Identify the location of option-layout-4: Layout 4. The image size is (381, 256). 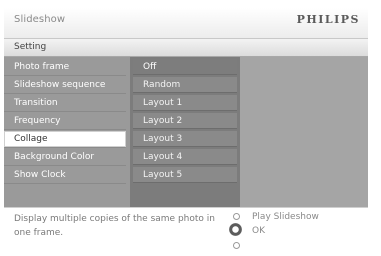
(185, 157).